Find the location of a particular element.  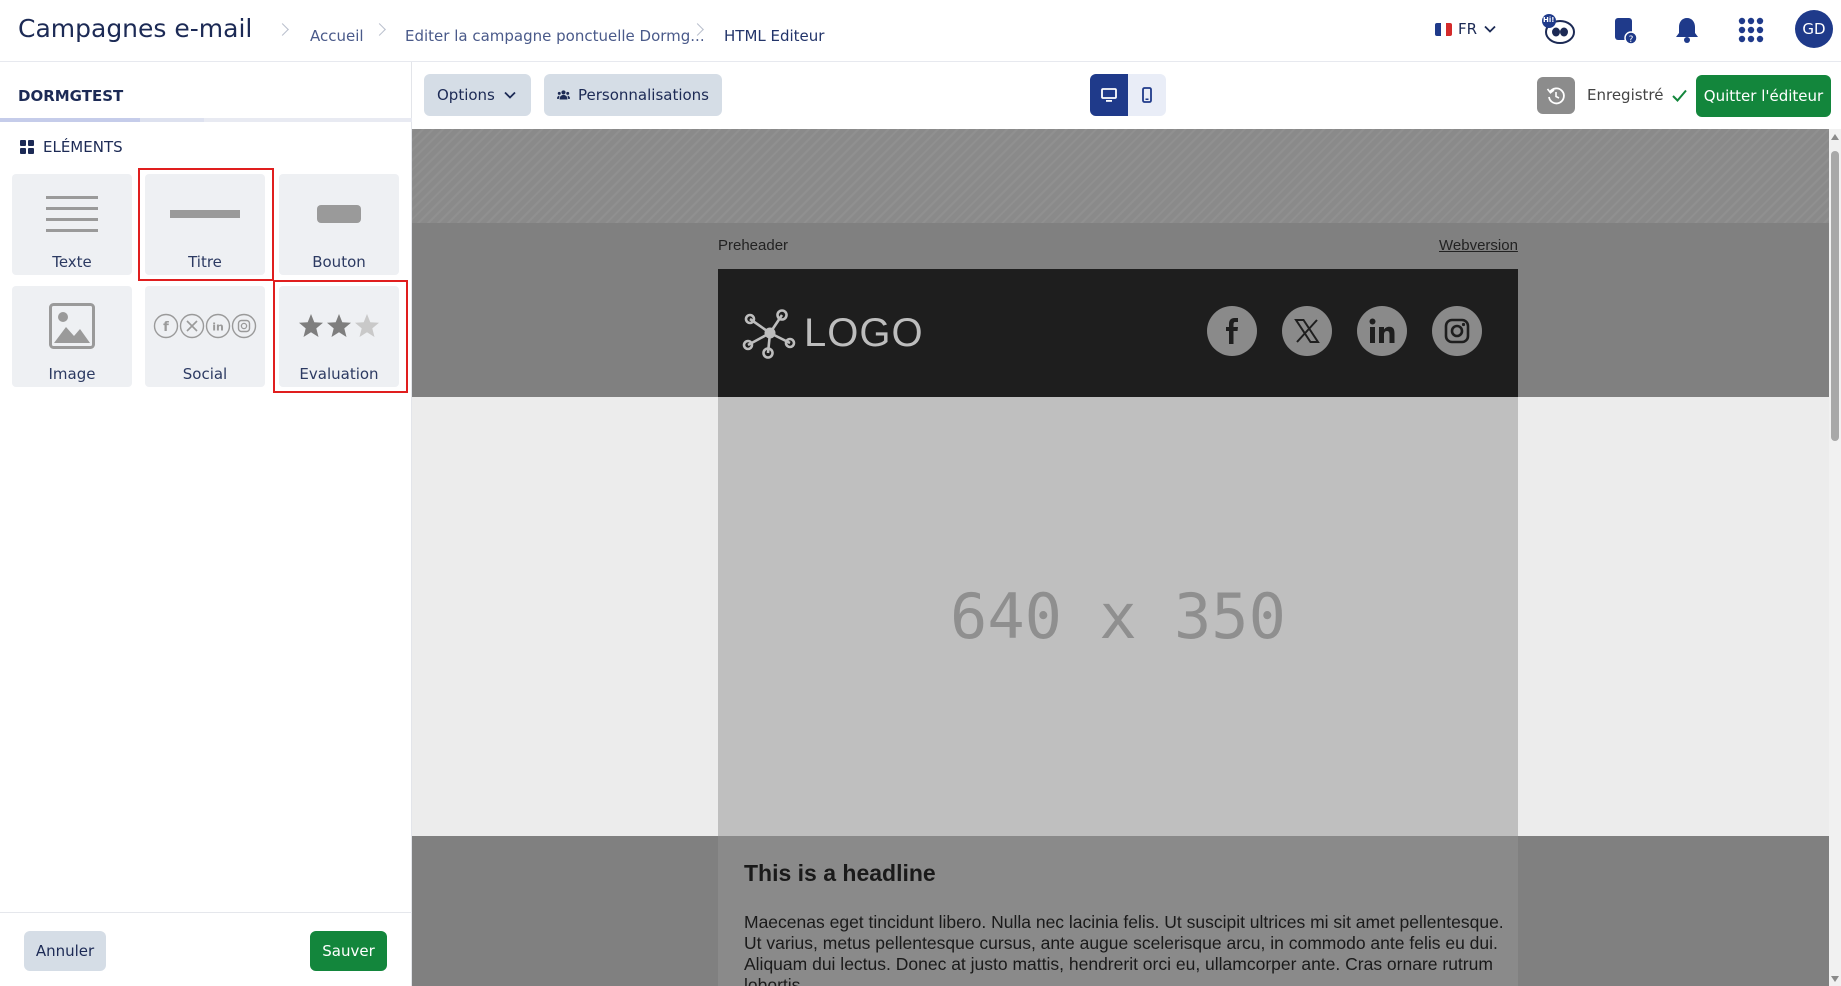

button-shape-icon is located at coordinates (339, 214).